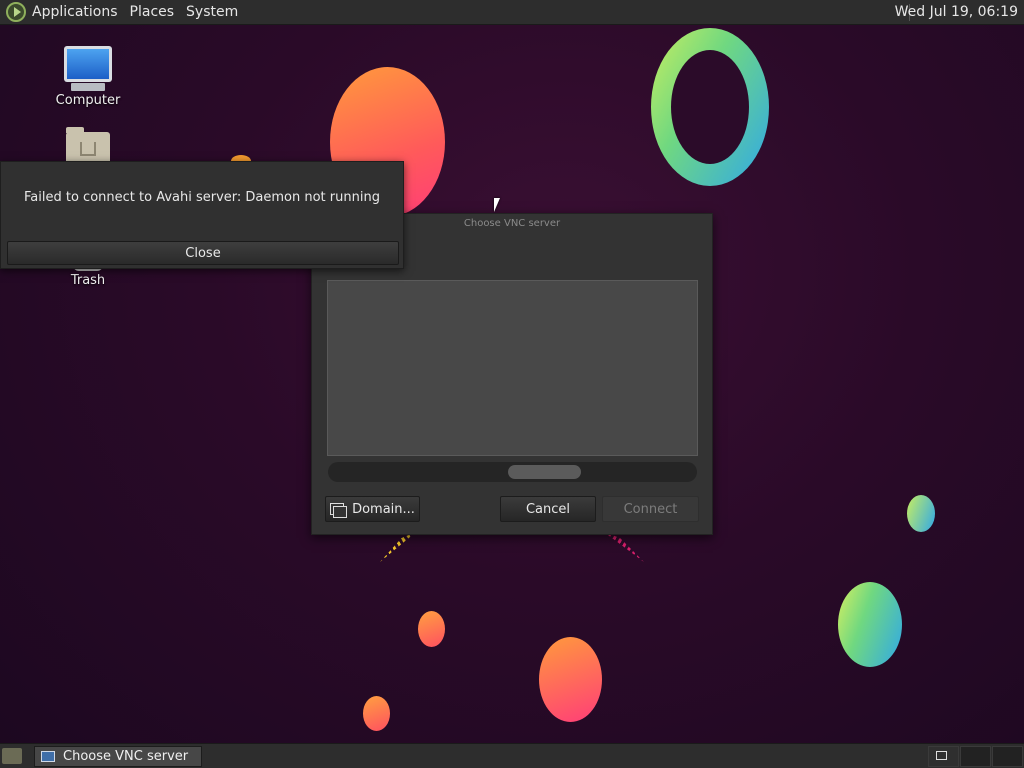  Describe the element at coordinates (398, 547) in the screenshot. I see `wallpaper-yellow-streak` at that location.